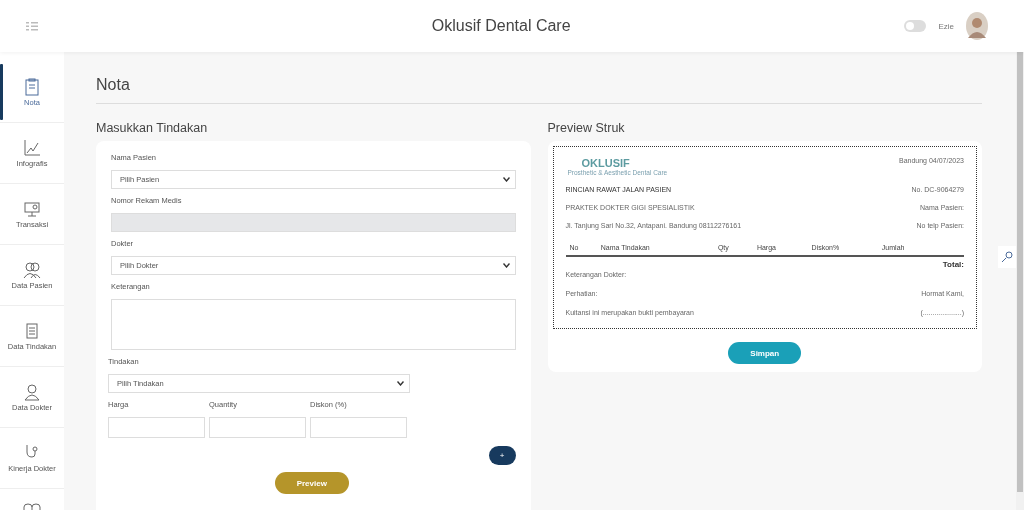 The width and height of the screenshot is (1024, 510). I want to click on textarea-field, so click(313, 324).